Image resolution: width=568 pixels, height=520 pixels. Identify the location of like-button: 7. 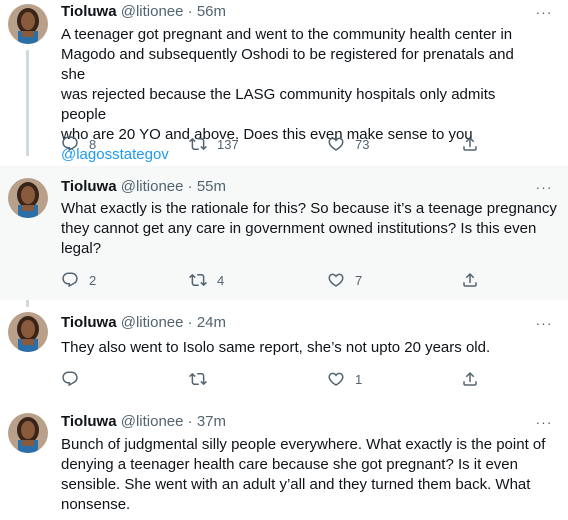
(344, 280).